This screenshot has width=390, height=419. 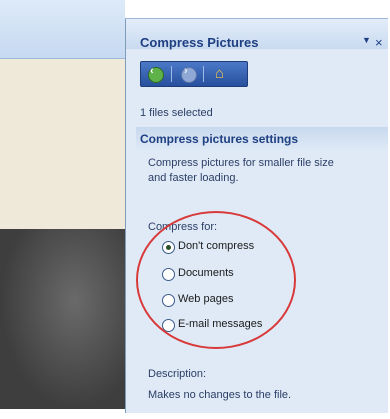 I want to click on back-button: ‹, so click(x=155, y=74).